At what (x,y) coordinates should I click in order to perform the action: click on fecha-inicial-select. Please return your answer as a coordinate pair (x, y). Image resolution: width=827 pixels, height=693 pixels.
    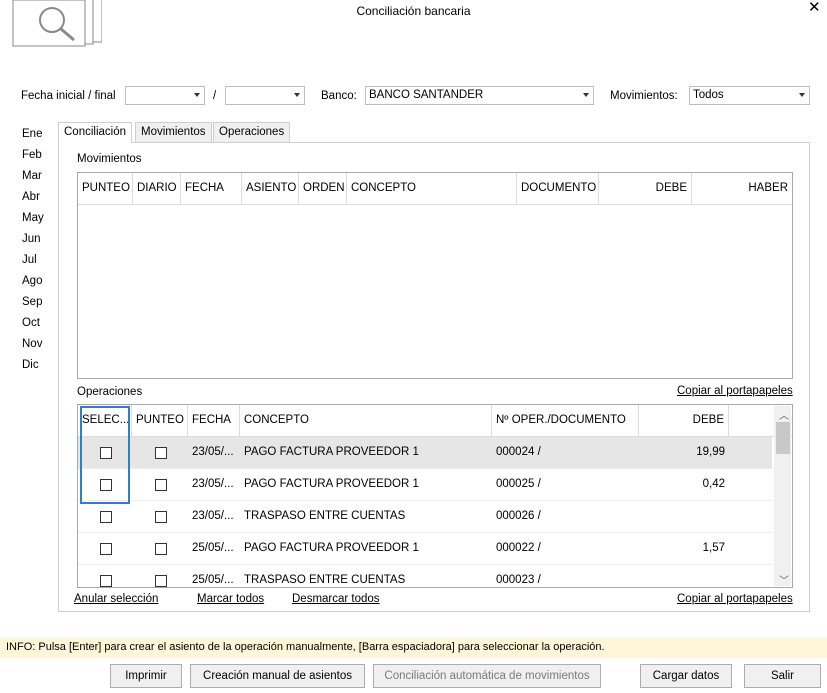
    Looking at the image, I should click on (165, 95).